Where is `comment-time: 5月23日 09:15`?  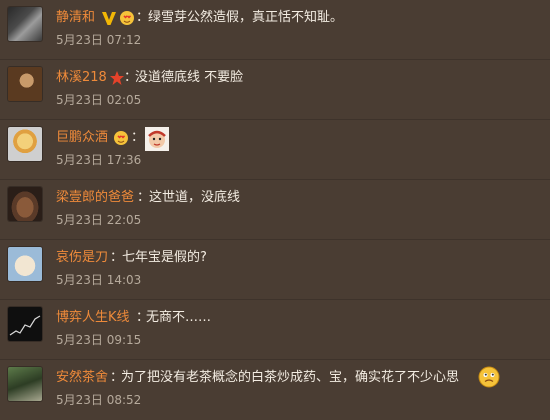
comment-time: 5月23日 09:15 is located at coordinates (99, 340).